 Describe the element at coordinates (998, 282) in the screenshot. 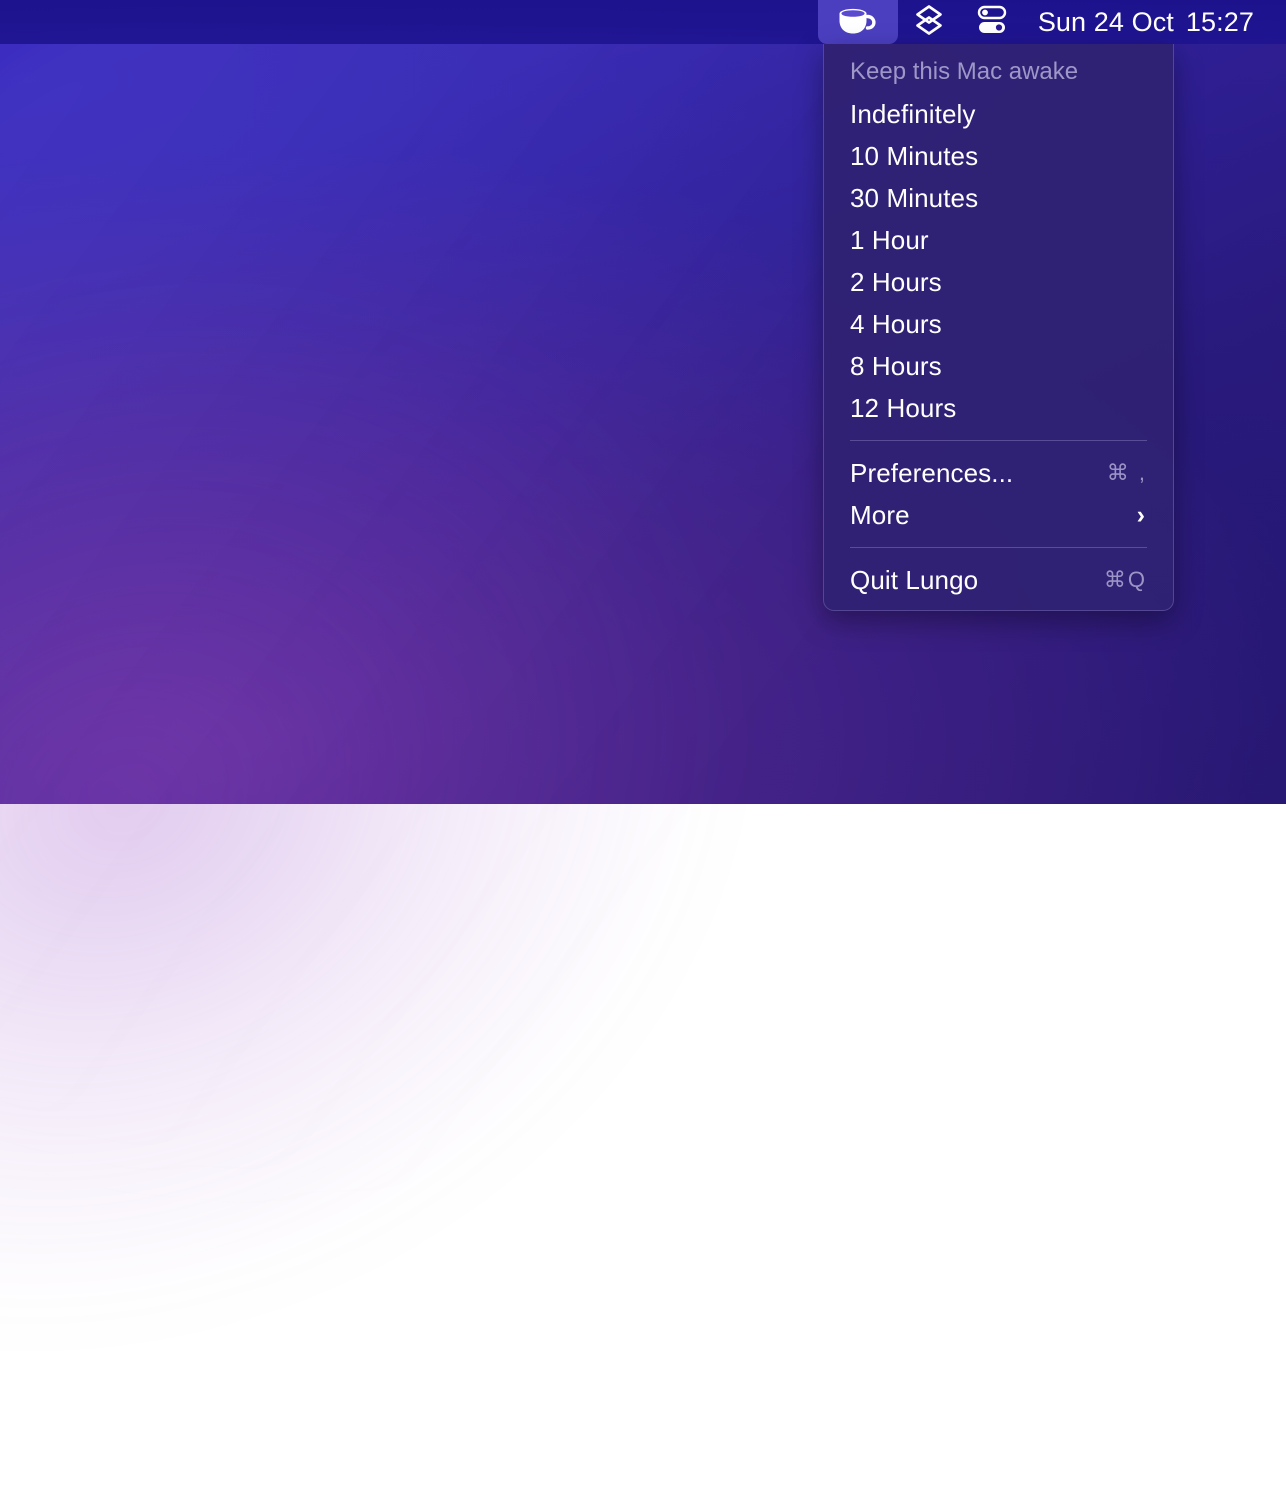

I see `menu-item-2-hours: 2 Hours` at that location.